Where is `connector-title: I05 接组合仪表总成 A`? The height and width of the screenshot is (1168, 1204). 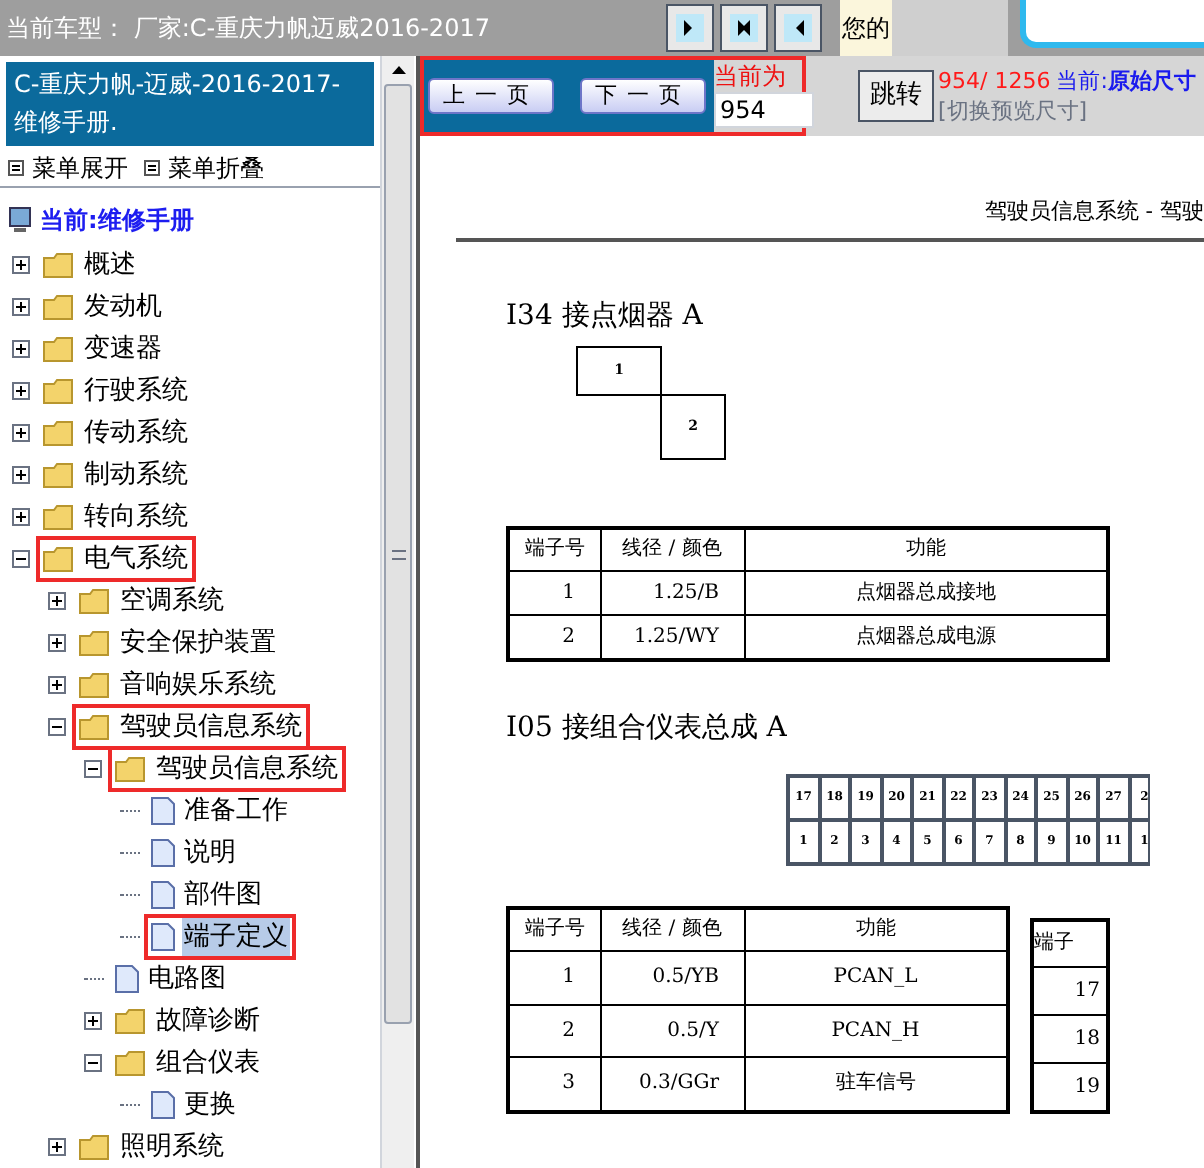
connector-title: I05 接组合仪表总成 A is located at coordinates (646, 727).